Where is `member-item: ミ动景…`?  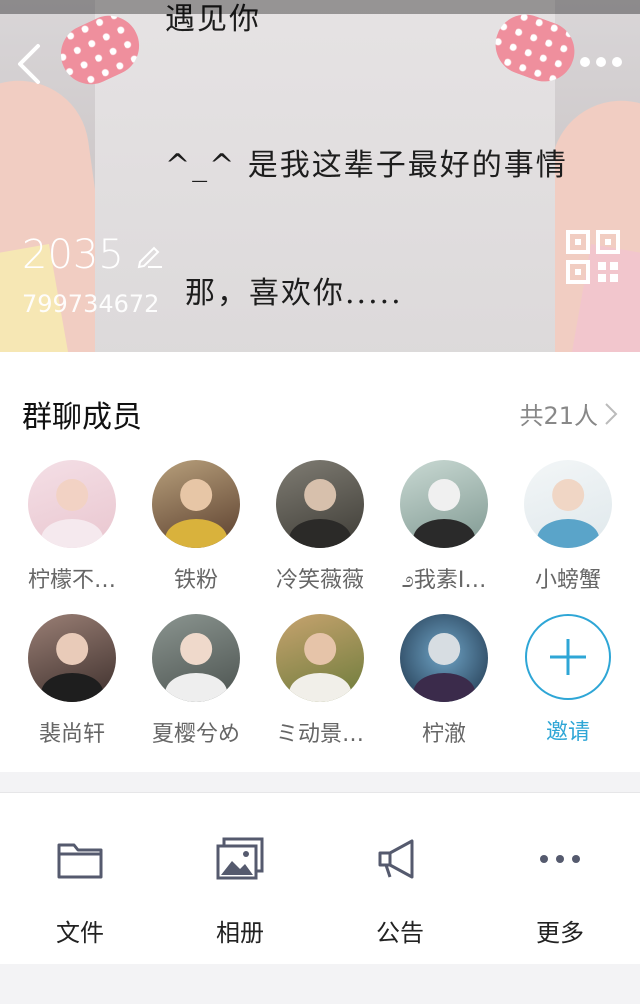 member-item: ミ动景… is located at coordinates (320, 681).